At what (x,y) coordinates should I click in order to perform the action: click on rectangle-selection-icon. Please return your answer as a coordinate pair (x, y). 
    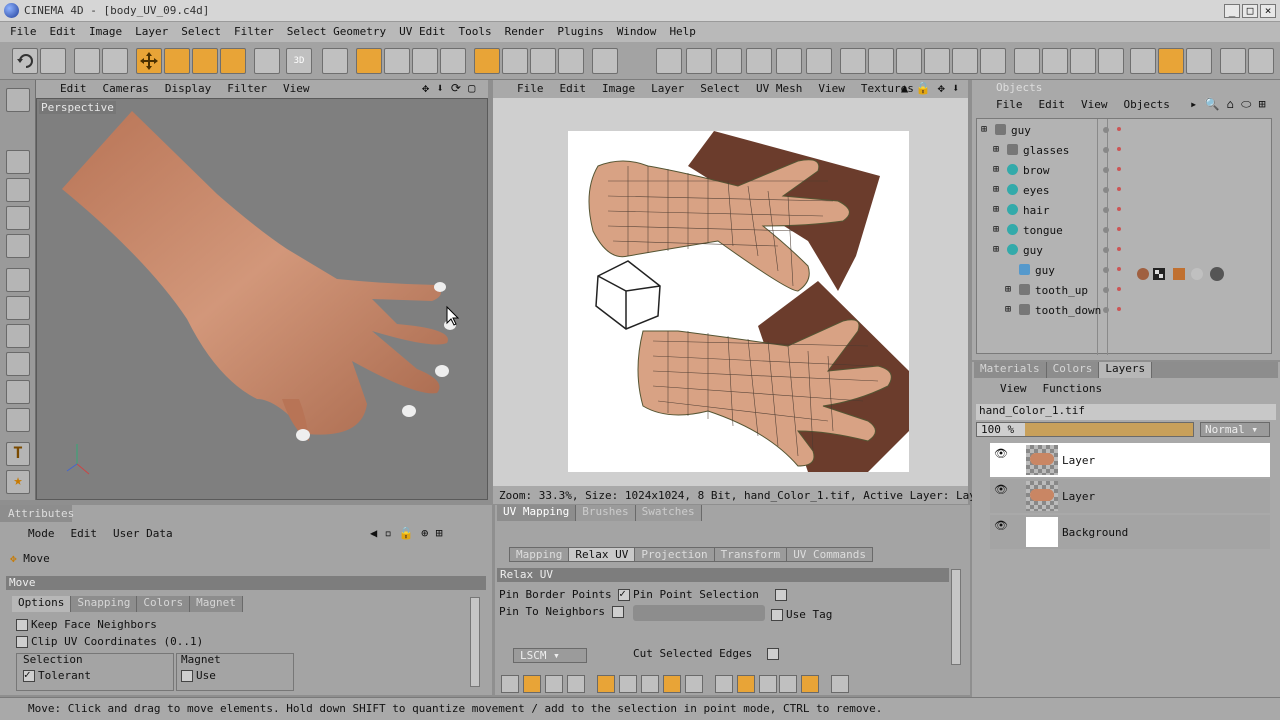
    Looking at the image, I should click on (115, 61).